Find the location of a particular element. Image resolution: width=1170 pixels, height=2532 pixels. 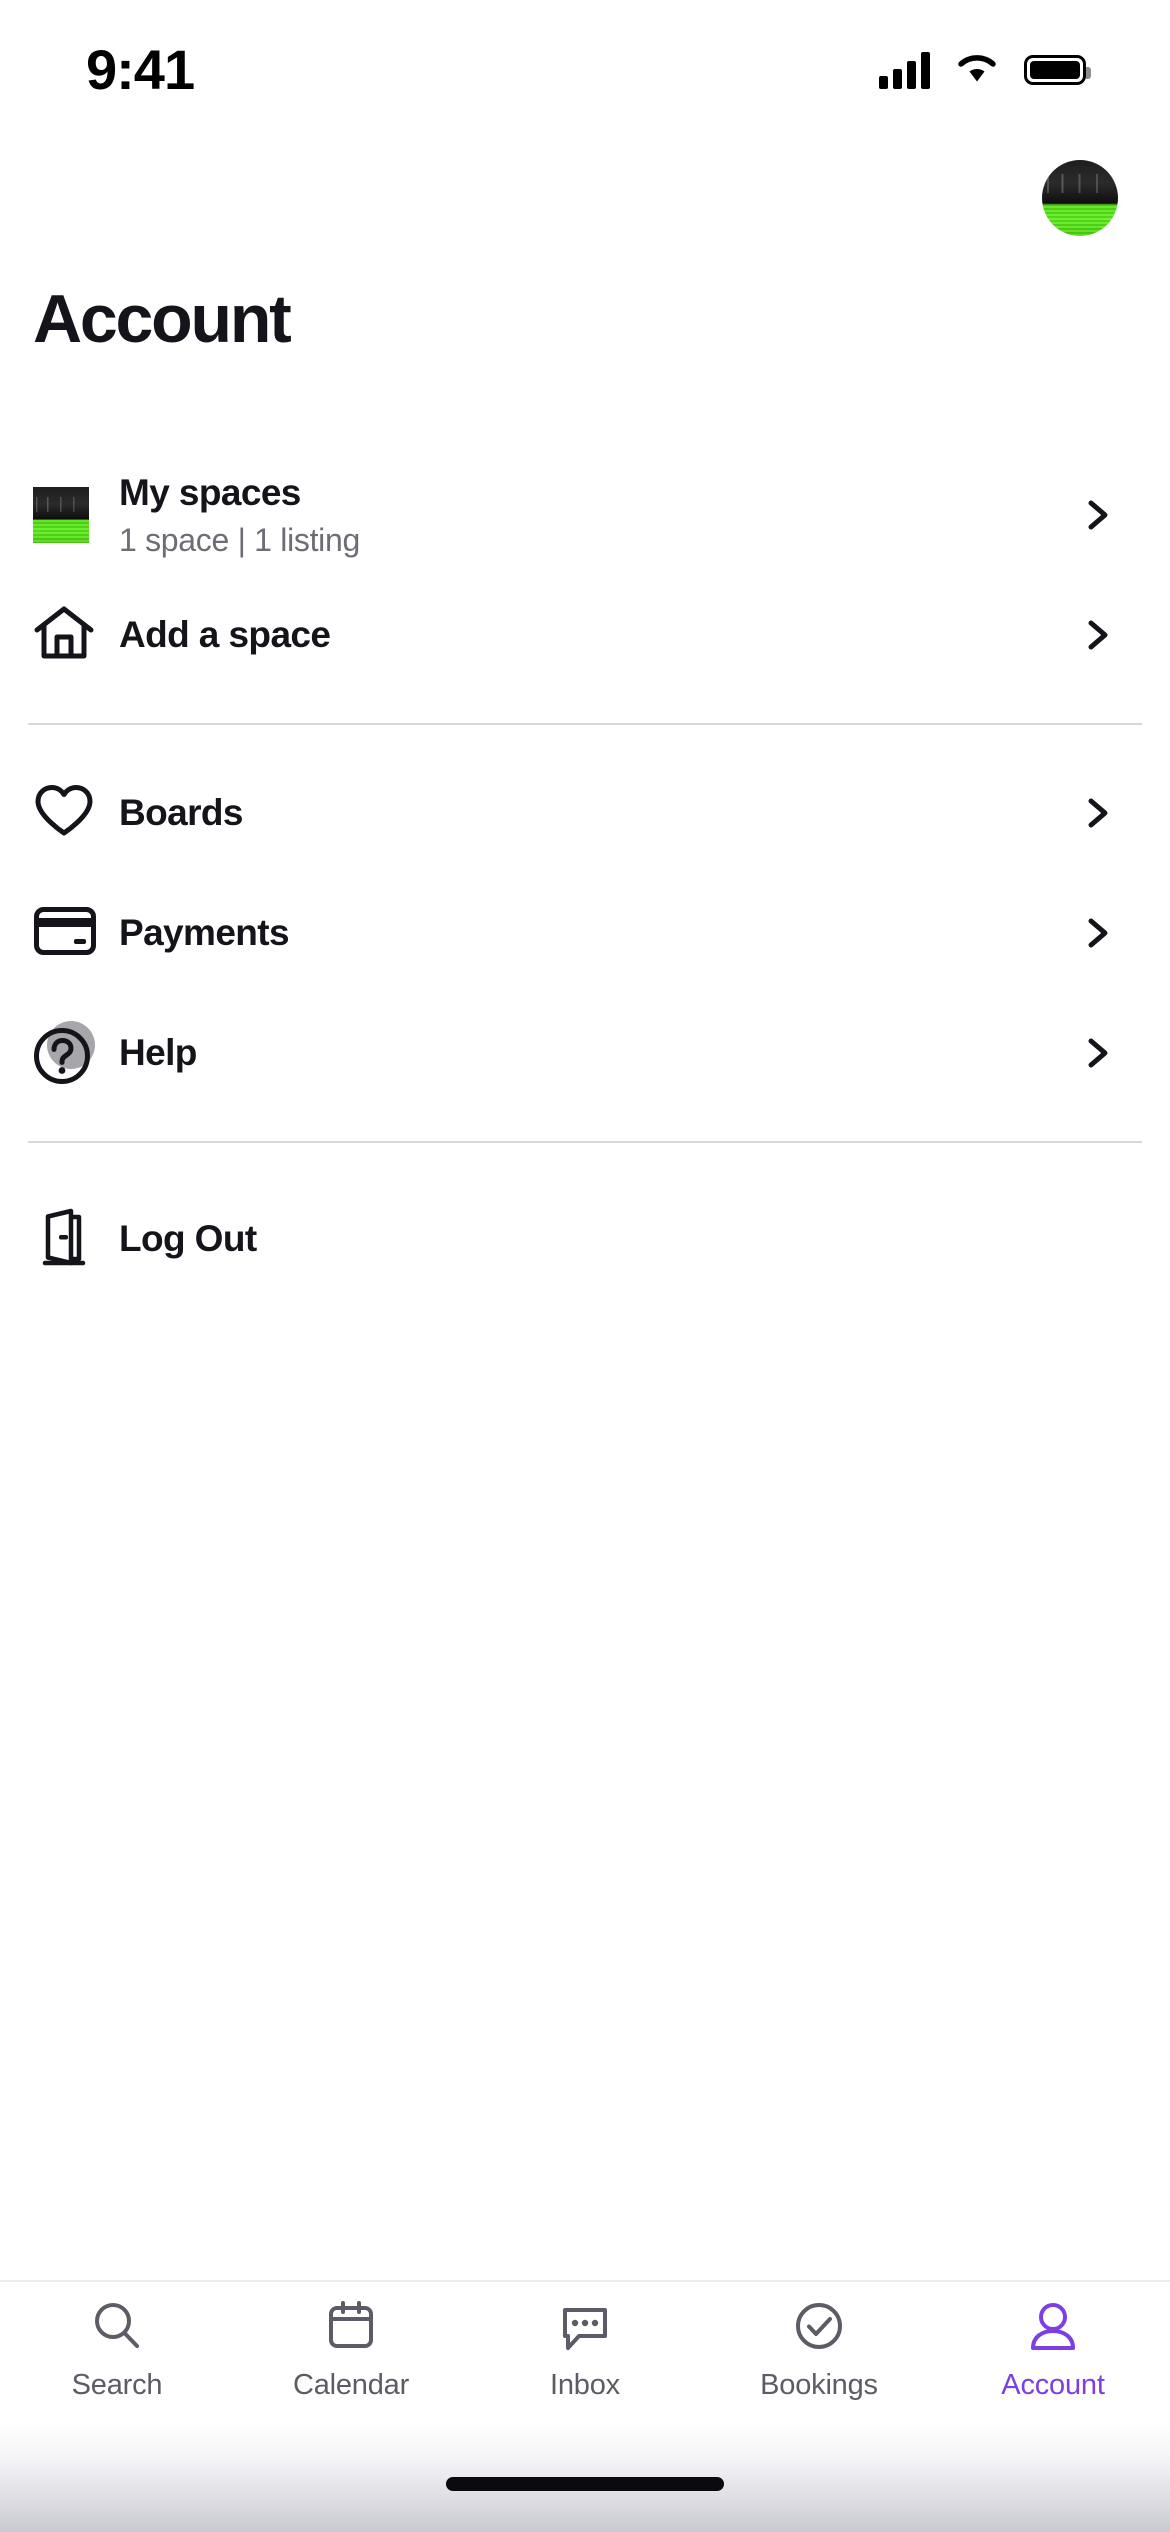

status-bar-indicators is located at coordinates (985, 70).